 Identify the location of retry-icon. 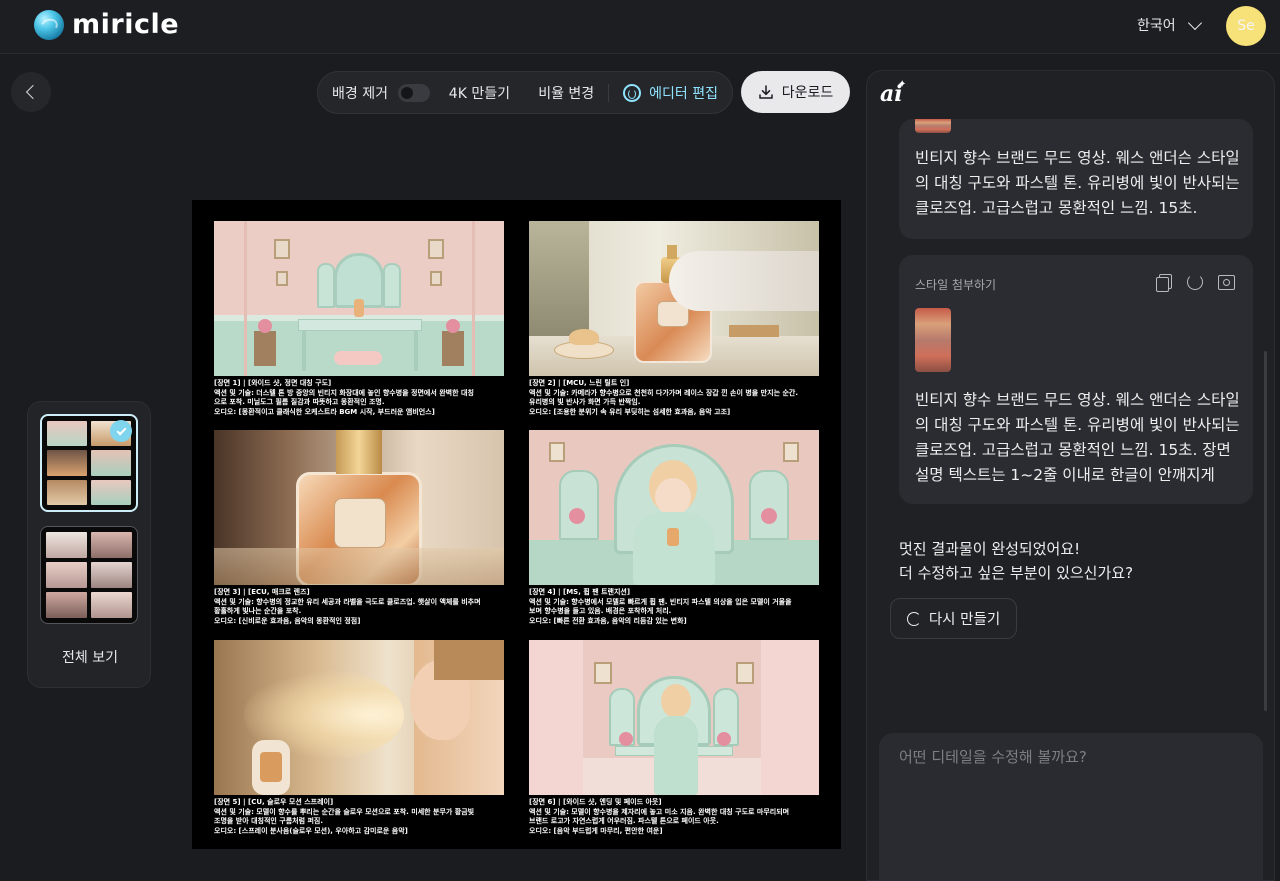
(913, 618).